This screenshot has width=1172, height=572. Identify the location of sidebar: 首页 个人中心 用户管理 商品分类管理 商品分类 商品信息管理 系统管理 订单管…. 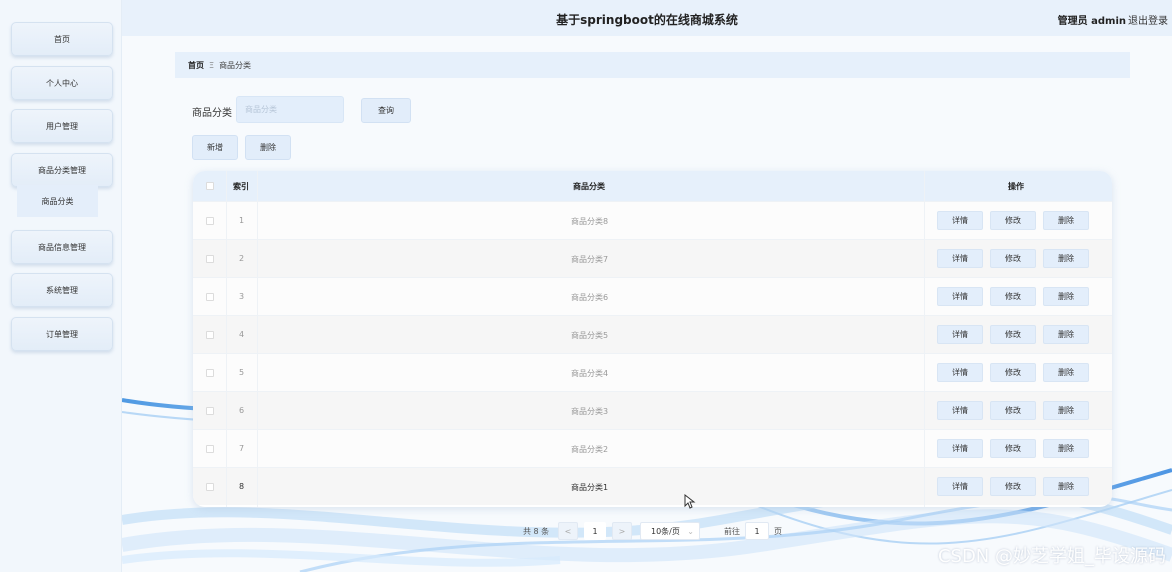
(61, 286).